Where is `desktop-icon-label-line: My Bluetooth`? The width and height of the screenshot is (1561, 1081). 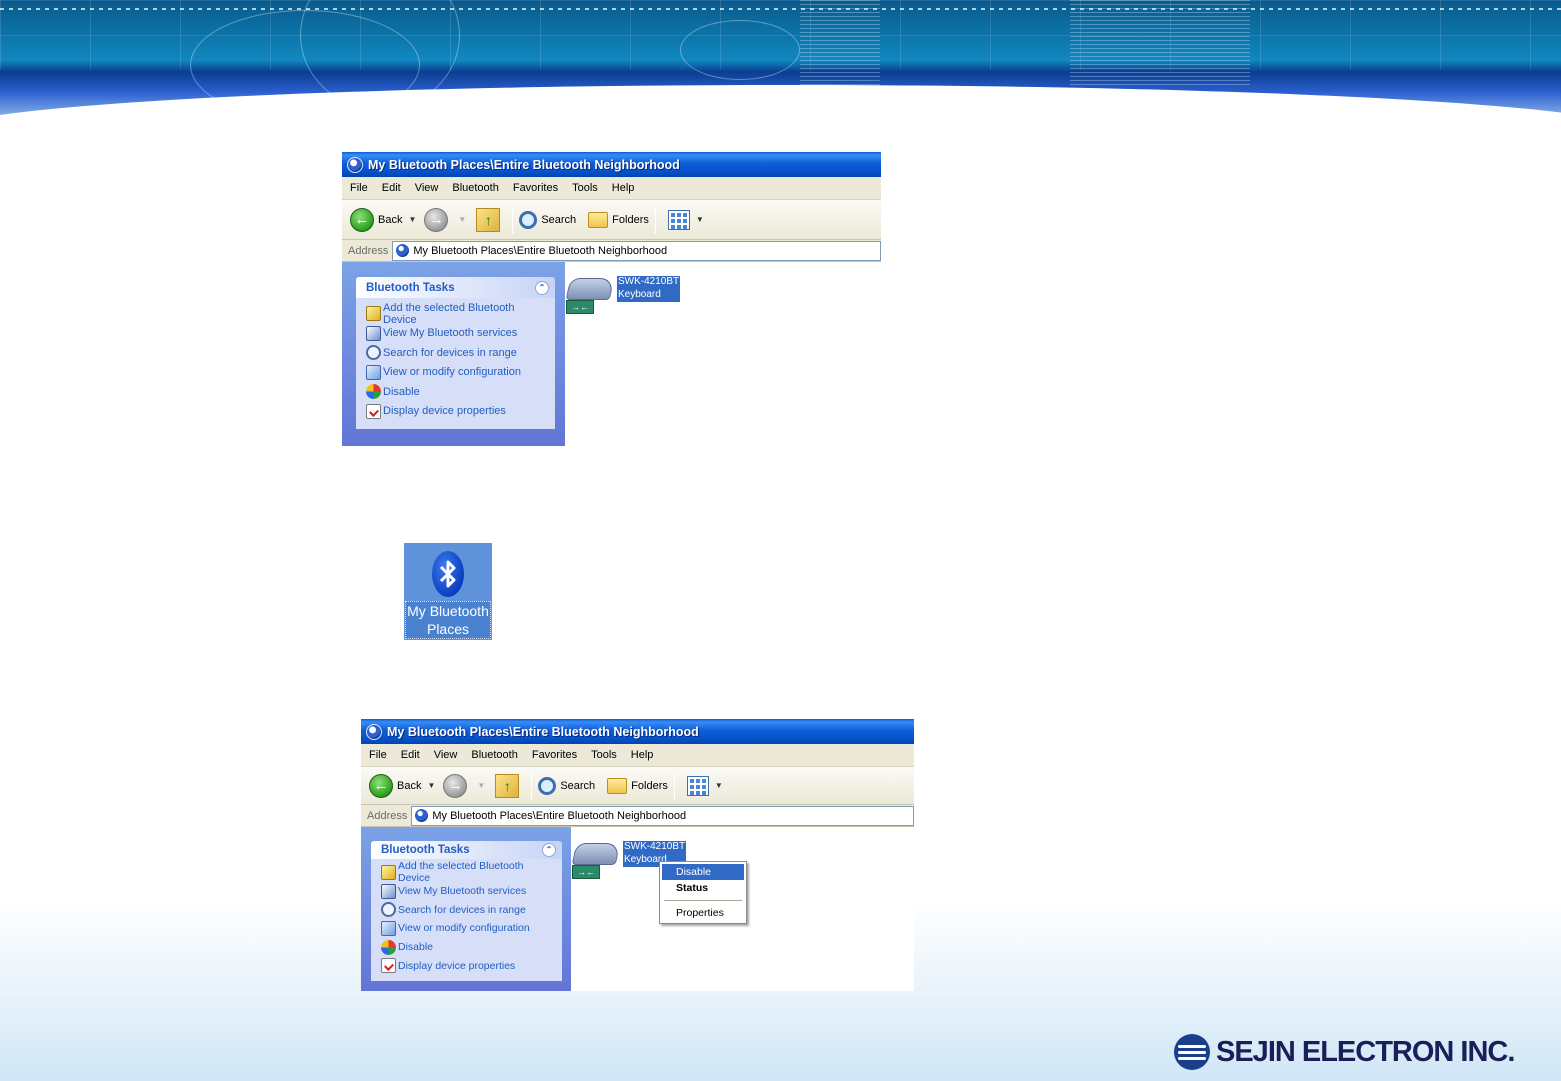 desktop-icon-label-line: My Bluetooth is located at coordinates (448, 611).